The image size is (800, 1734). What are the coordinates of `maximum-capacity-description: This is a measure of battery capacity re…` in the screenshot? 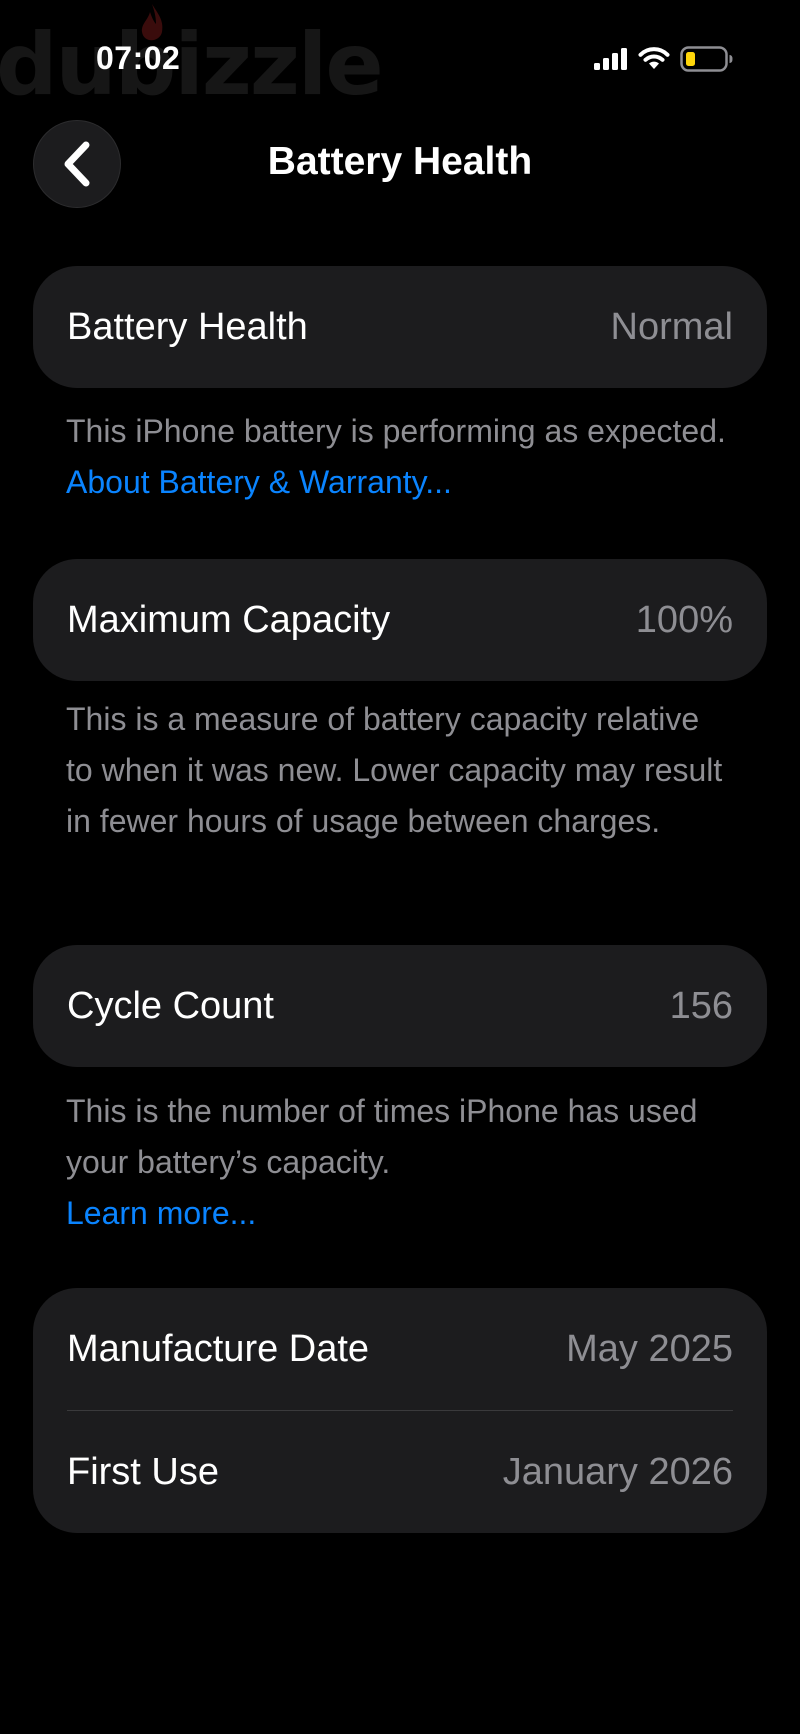 It's located at (394, 770).